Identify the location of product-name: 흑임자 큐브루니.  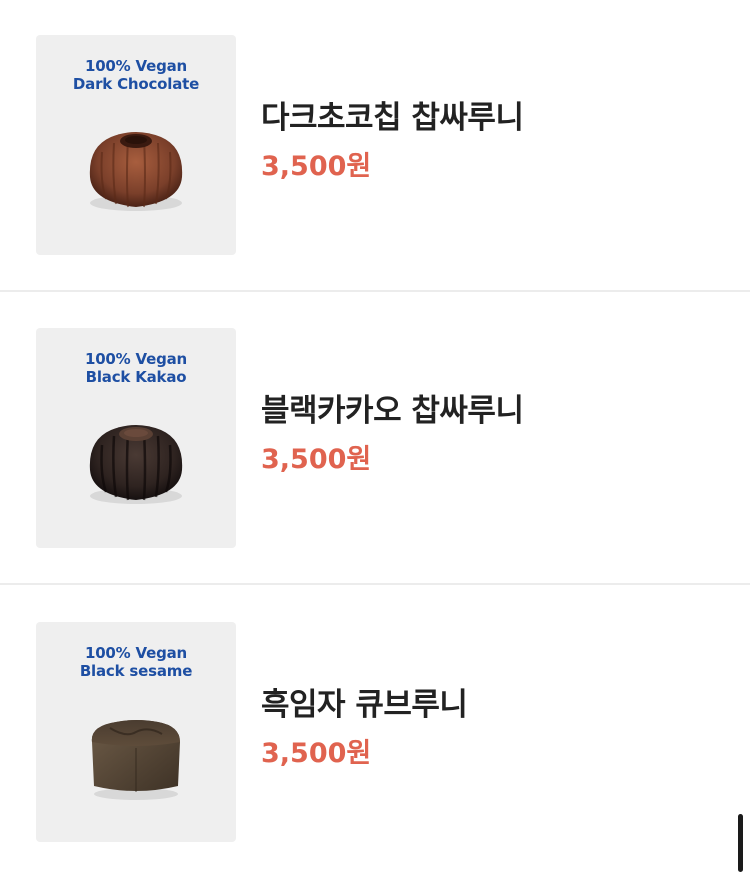
(364, 705).